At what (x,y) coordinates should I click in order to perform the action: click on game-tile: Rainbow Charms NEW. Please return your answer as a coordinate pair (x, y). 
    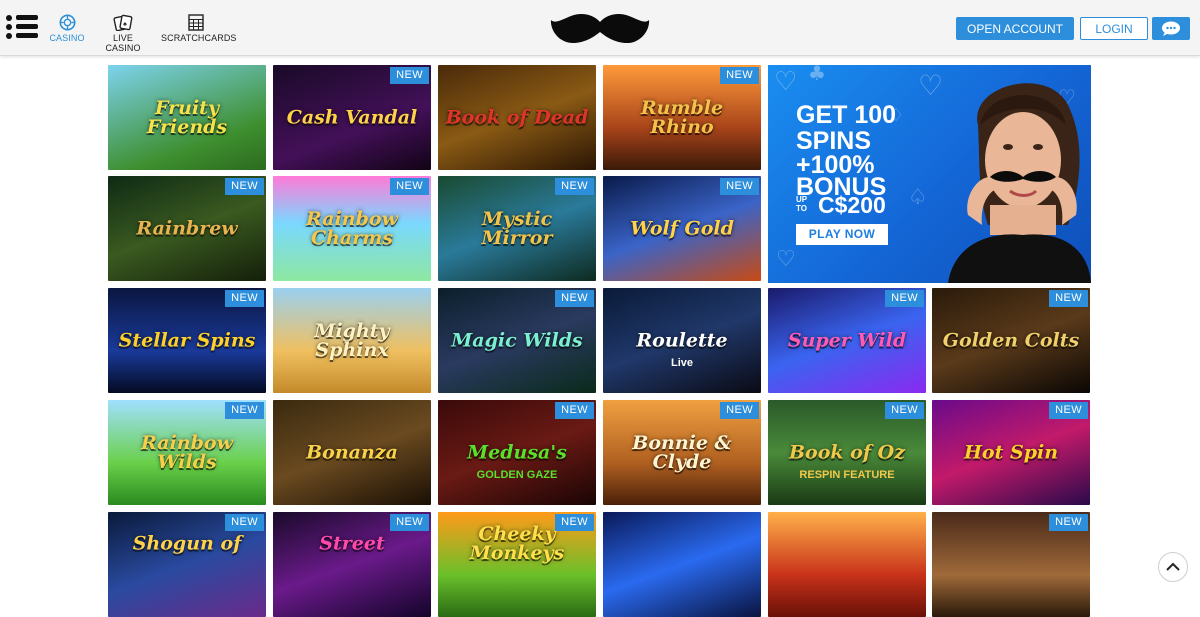
    Looking at the image, I should click on (352, 228).